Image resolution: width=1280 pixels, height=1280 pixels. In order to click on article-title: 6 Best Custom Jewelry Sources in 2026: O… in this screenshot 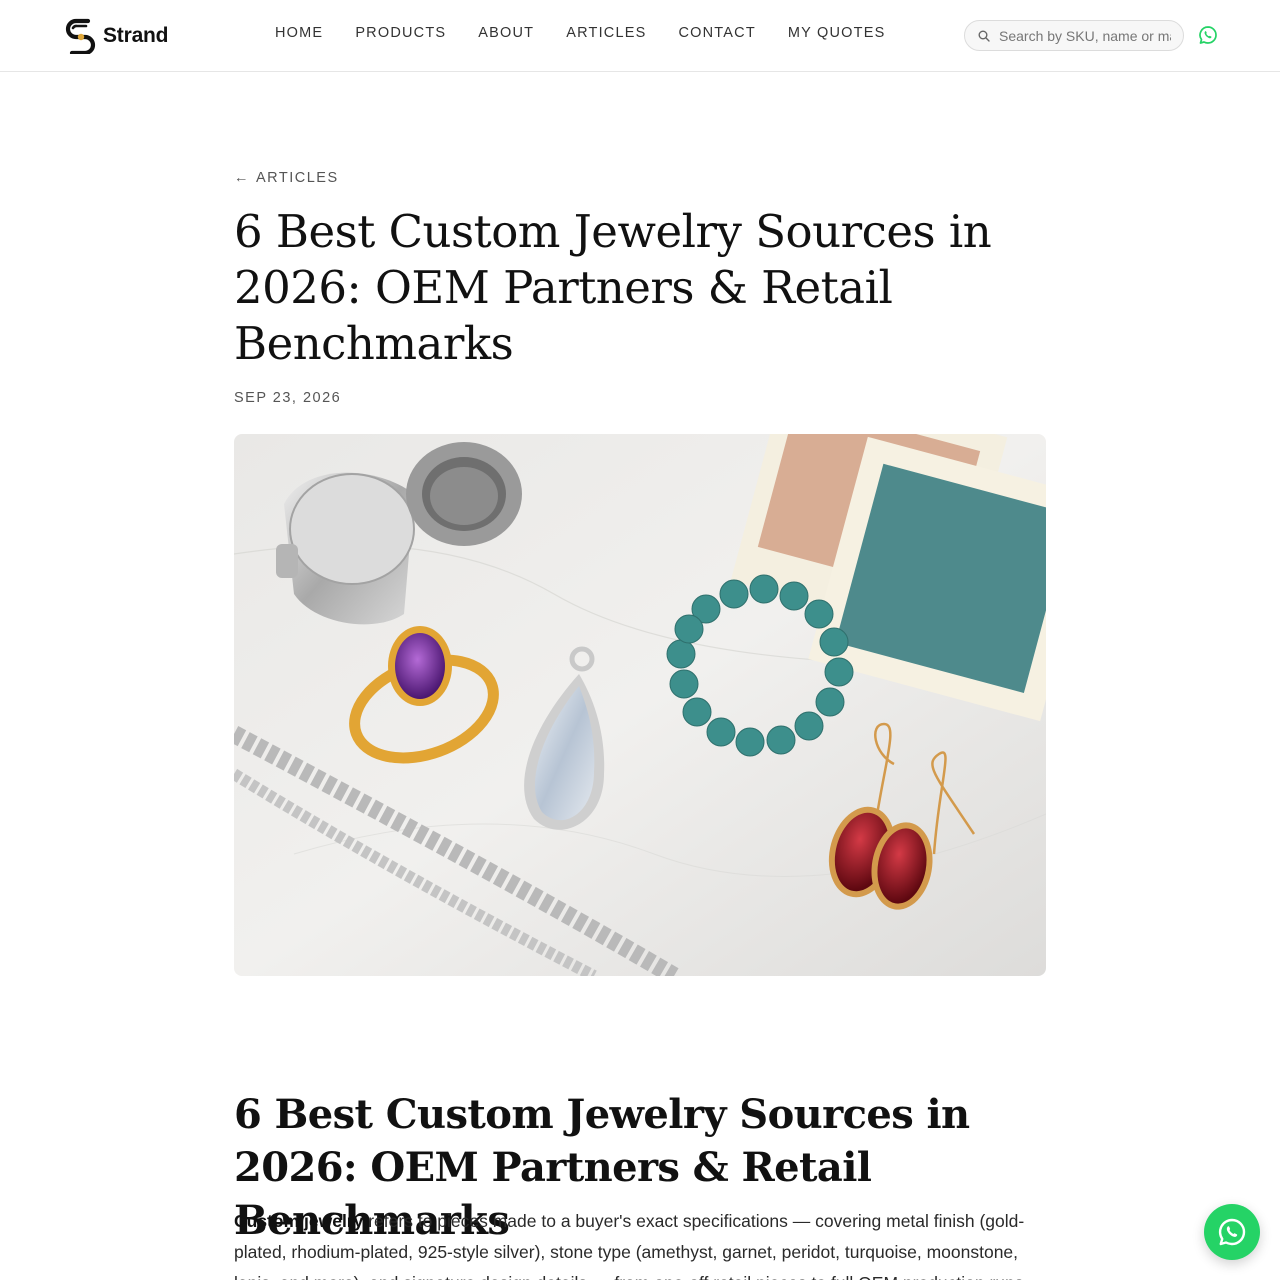, I will do `click(613, 287)`.